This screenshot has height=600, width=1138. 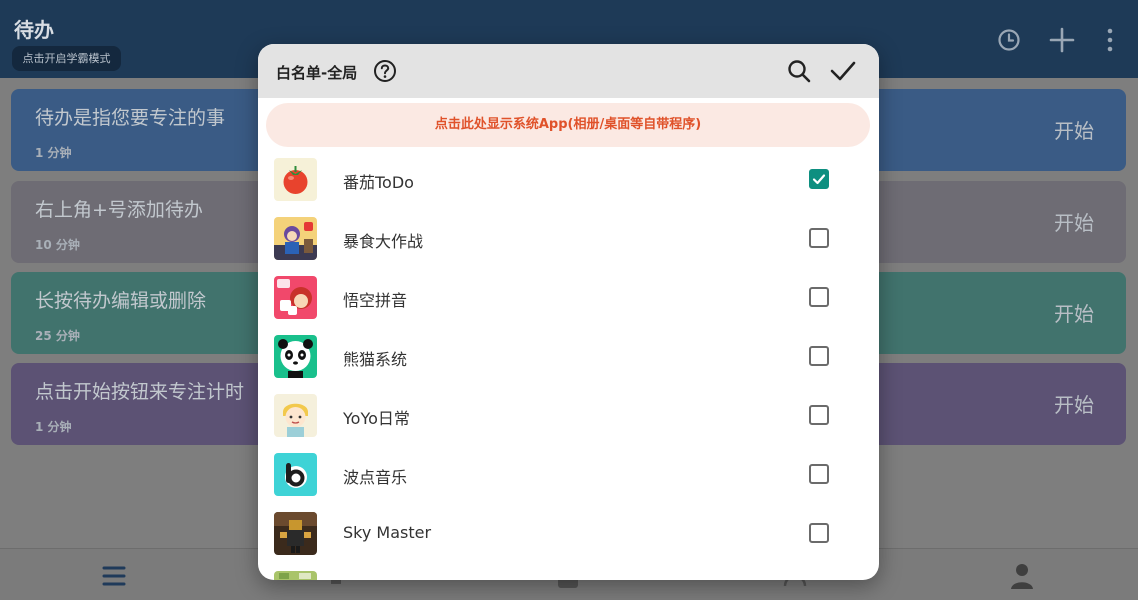 What do you see at coordinates (568, 179) in the screenshot?
I see `list-item: 番茄ToDo` at bounding box center [568, 179].